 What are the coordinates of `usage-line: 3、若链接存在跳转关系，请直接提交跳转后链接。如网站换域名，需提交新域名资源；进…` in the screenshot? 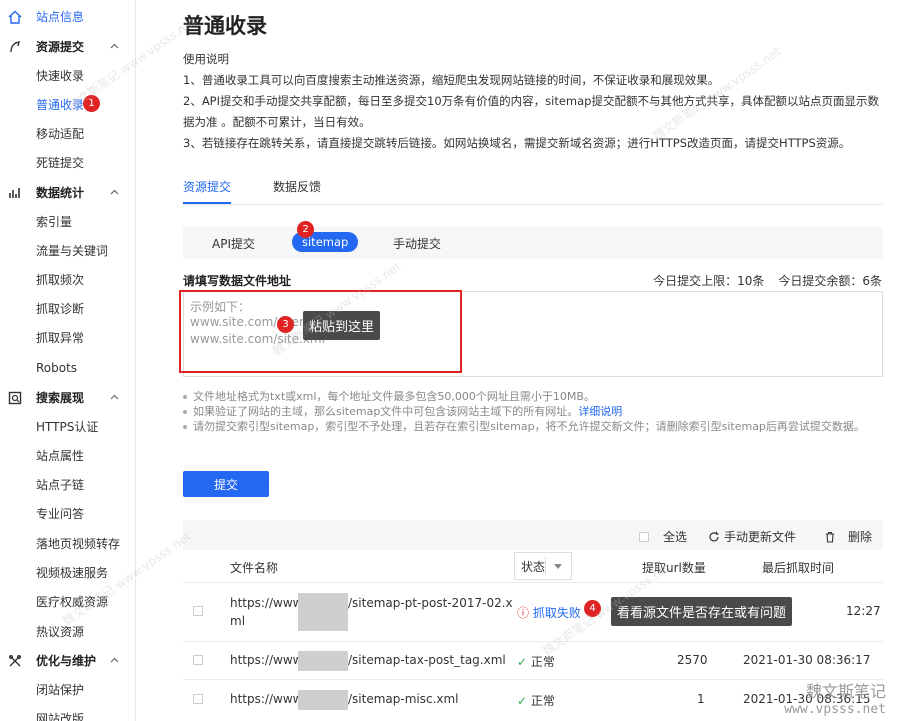 It's located at (517, 143).